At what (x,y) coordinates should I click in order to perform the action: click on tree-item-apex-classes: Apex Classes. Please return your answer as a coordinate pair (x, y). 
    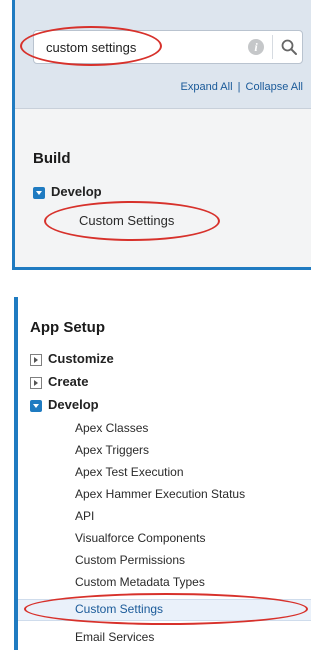
    Looking at the image, I should click on (111, 428).